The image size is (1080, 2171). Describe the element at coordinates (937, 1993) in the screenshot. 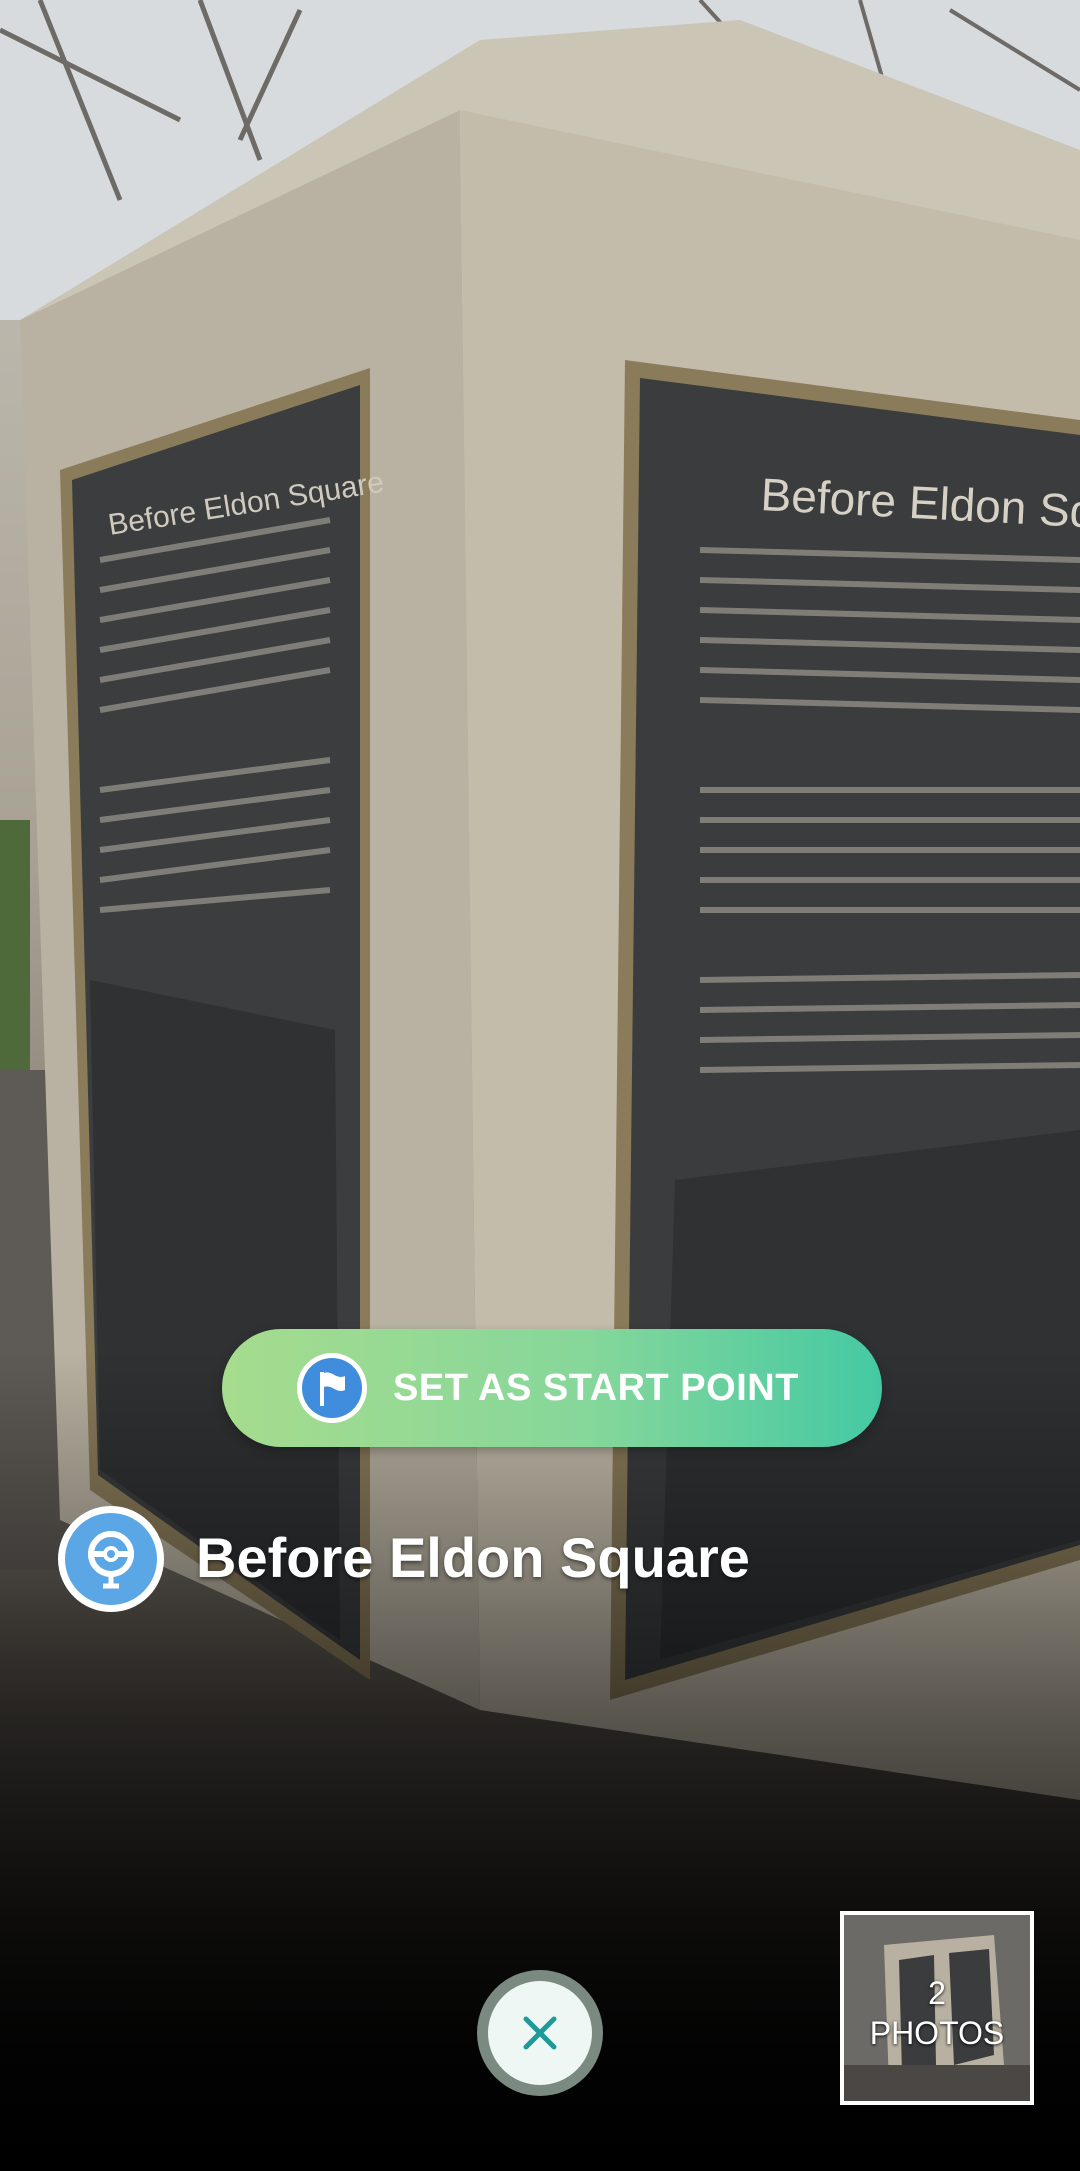

I see `photo-count-number: 2` at that location.